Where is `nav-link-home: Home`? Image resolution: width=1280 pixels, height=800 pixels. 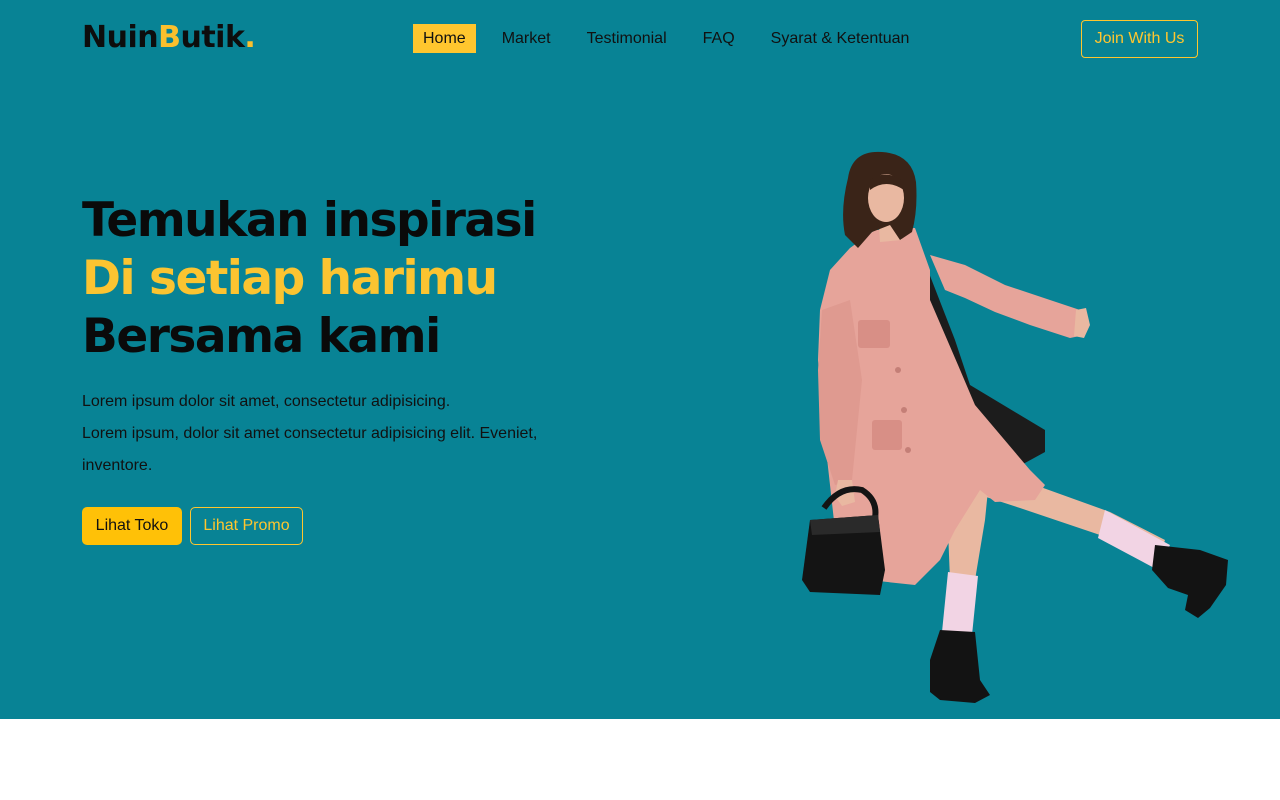
nav-link-home: Home is located at coordinates (444, 38).